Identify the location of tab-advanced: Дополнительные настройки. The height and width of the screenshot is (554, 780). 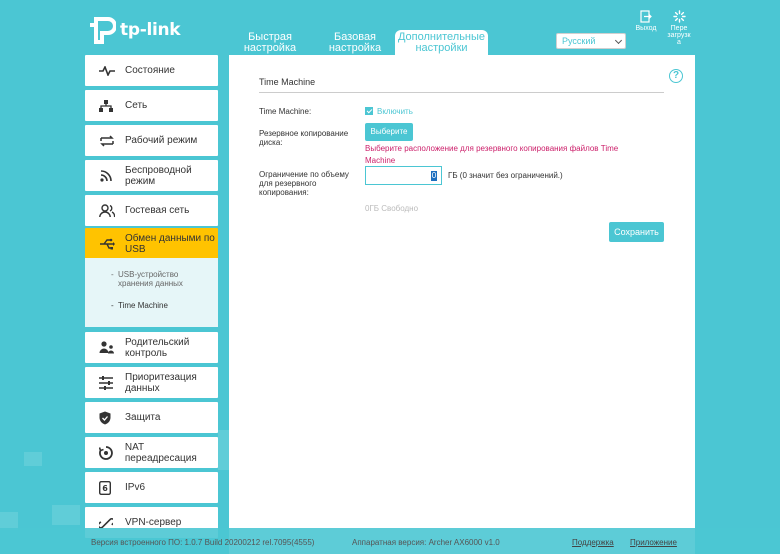
(441, 42).